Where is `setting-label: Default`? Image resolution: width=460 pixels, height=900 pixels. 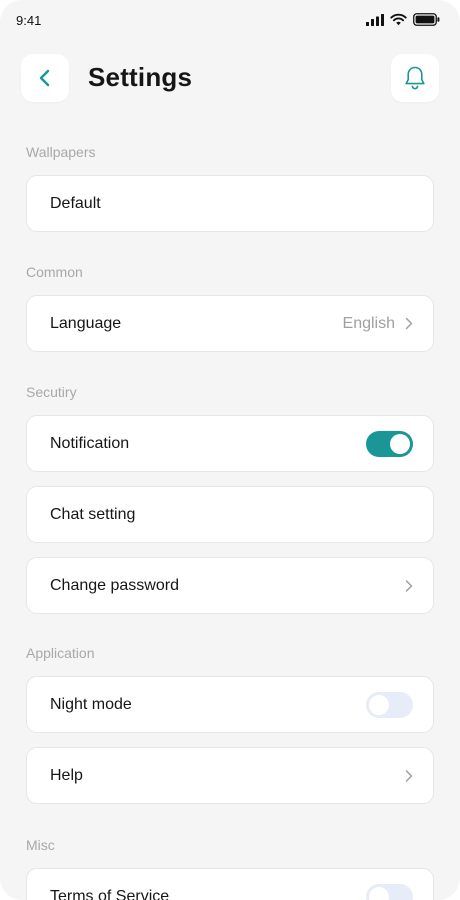 setting-label: Default is located at coordinates (75, 203).